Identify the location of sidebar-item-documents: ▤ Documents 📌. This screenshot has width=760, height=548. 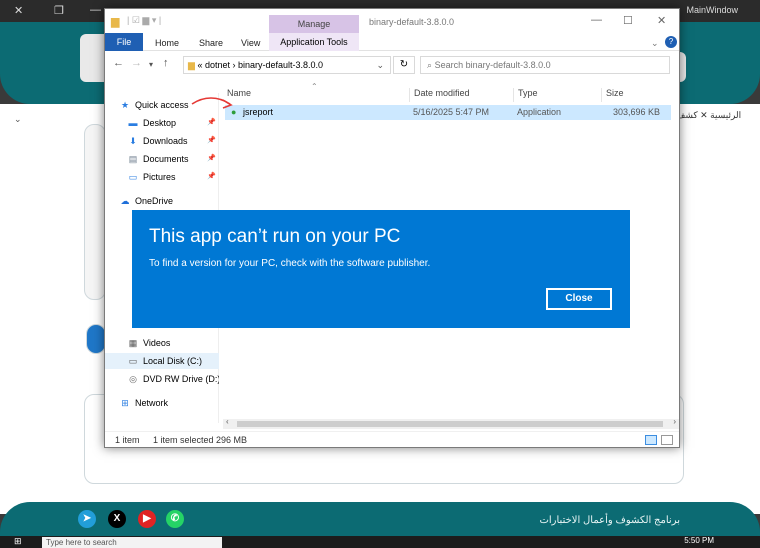
(162, 159).